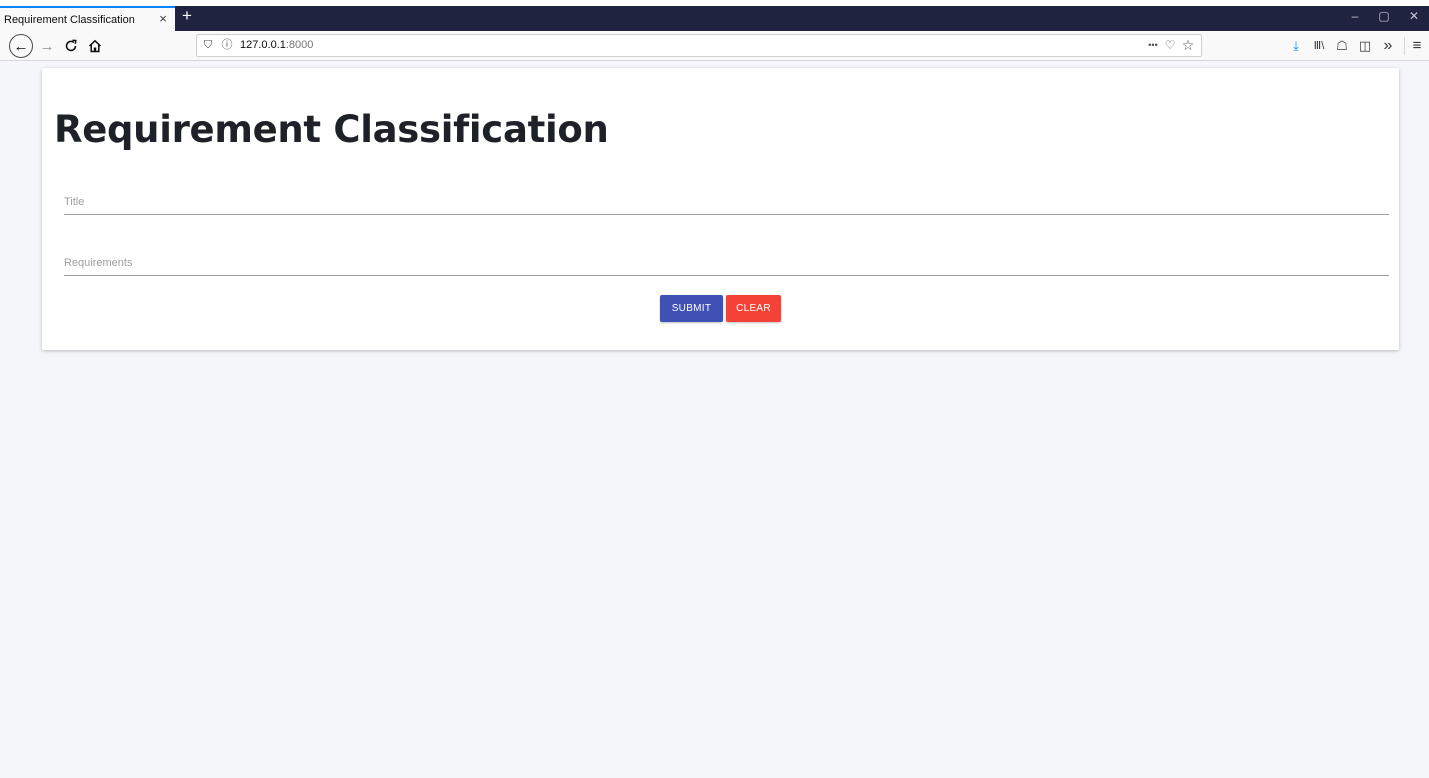 The image size is (1429, 778). What do you see at coordinates (1388, 46) in the screenshot?
I see `overflow-menu-icon: »` at bounding box center [1388, 46].